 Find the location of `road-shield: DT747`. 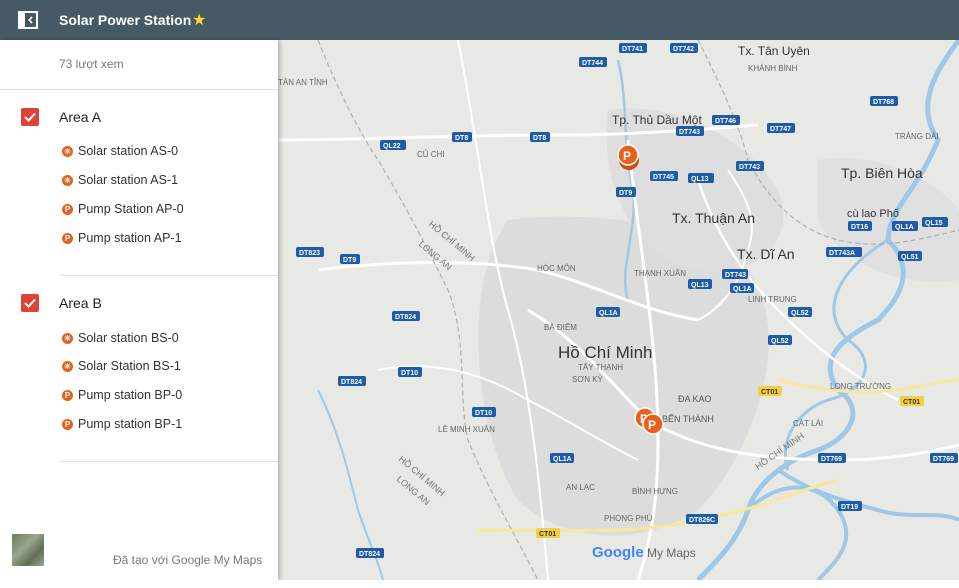

road-shield: DT747 is located at coordinates (781, 128).